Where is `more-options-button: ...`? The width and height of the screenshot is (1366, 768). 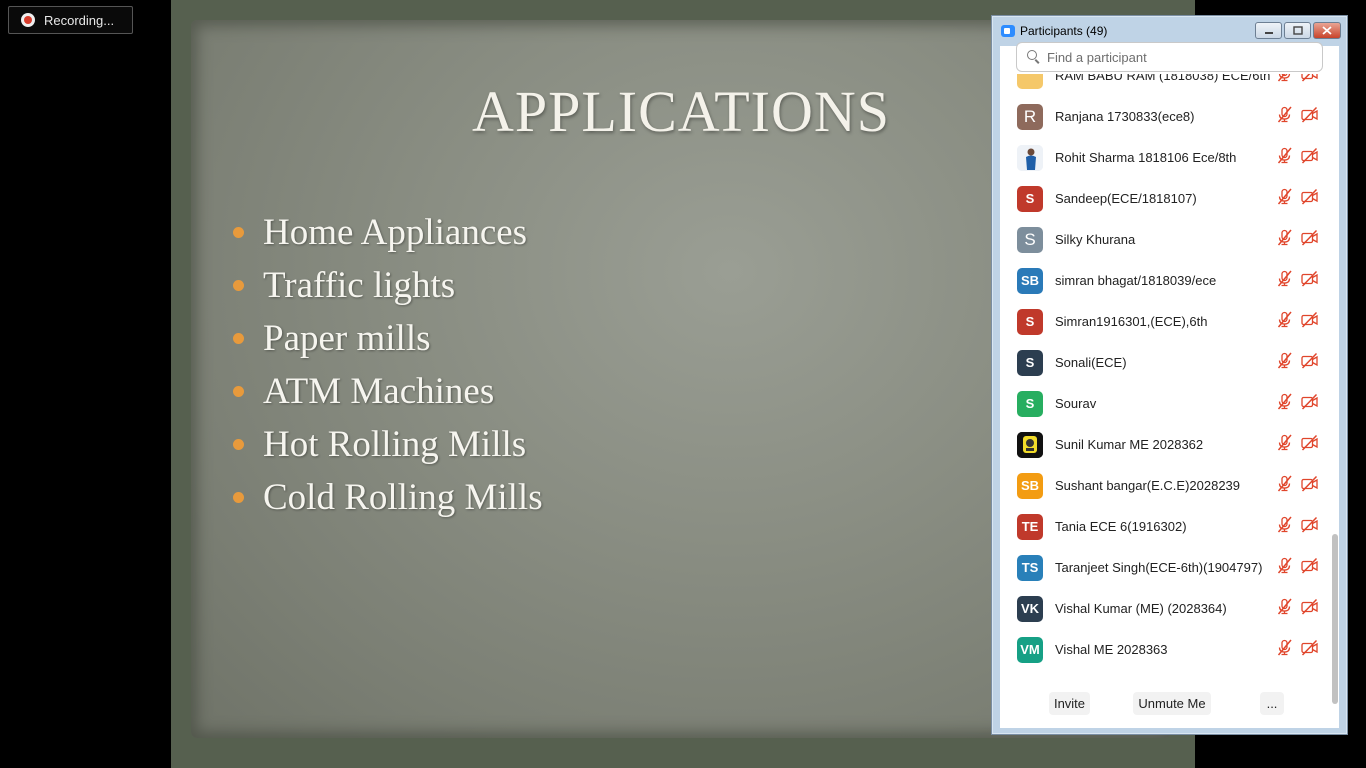 more-options-button: ... is located at coordinates (1272, 703).